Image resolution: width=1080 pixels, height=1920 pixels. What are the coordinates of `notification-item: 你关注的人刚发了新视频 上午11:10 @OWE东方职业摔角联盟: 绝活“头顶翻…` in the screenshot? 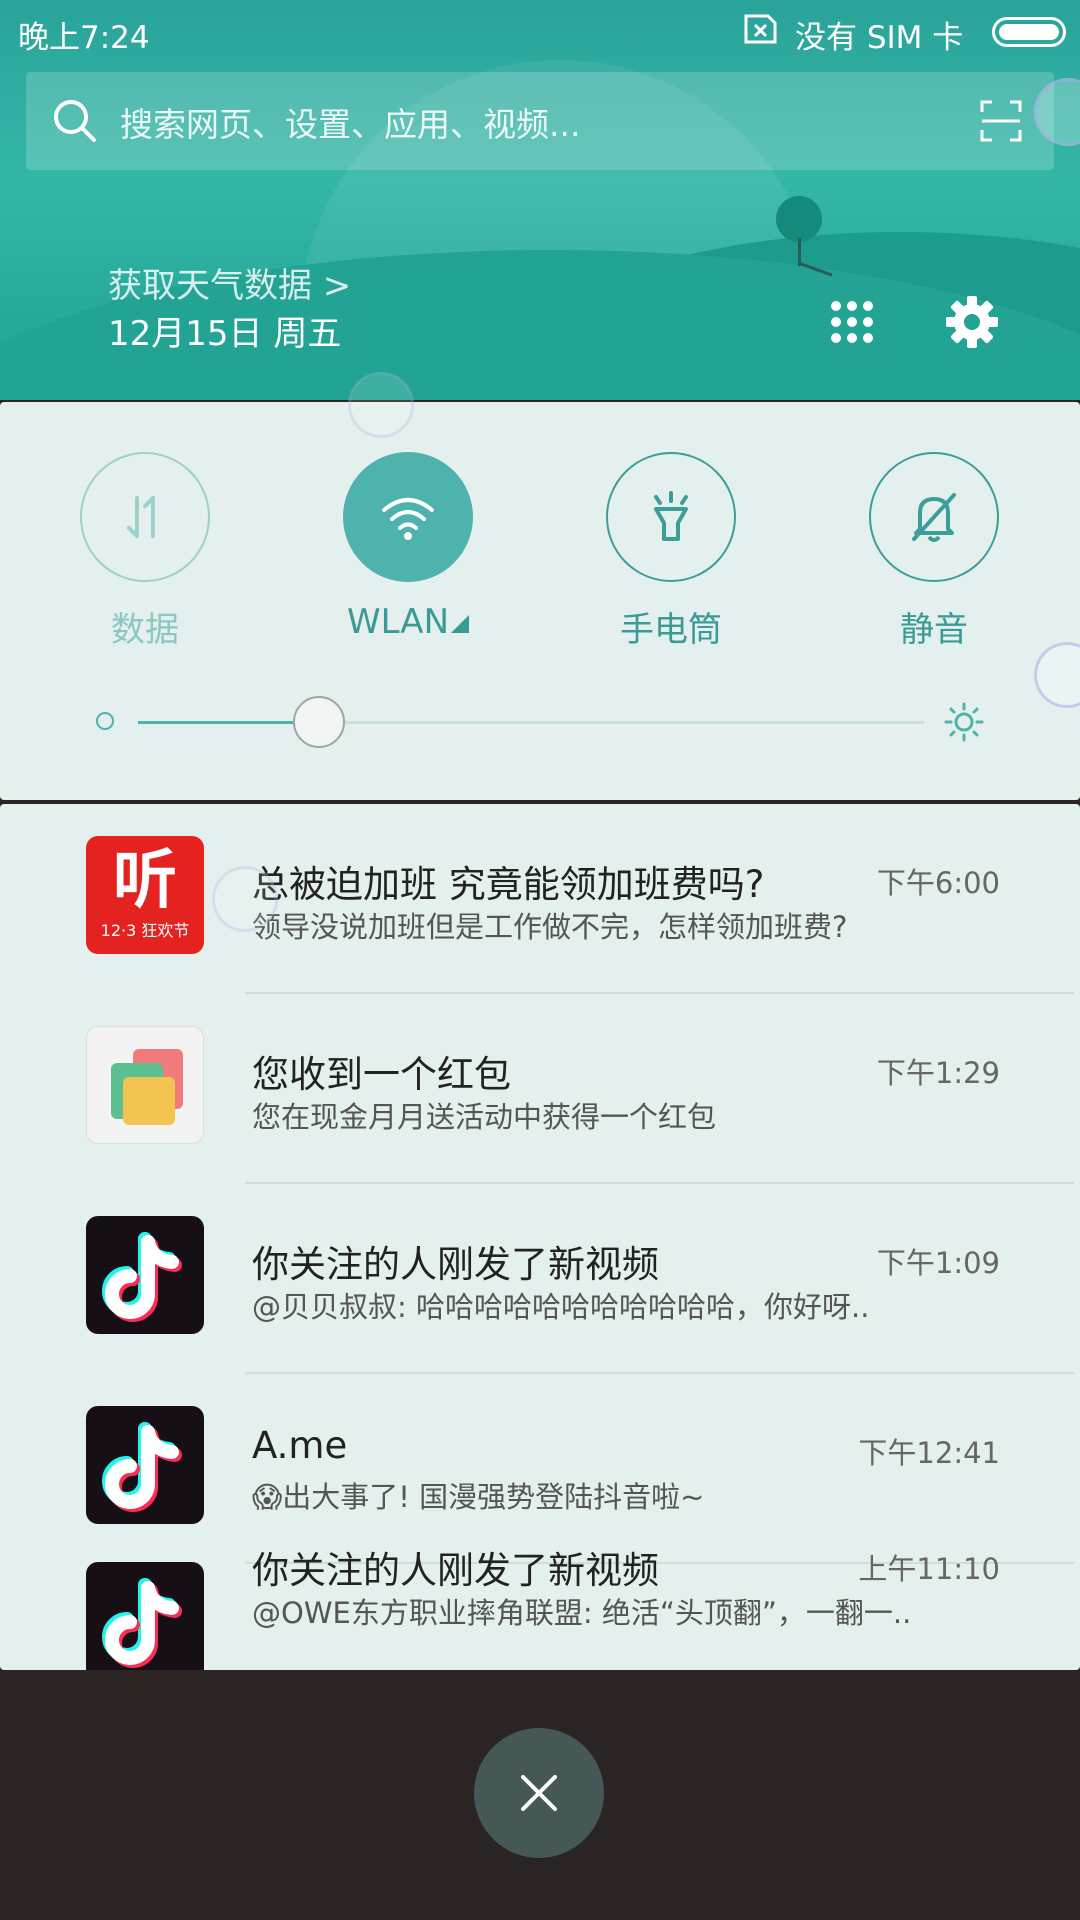 It's located at (540, 1609).